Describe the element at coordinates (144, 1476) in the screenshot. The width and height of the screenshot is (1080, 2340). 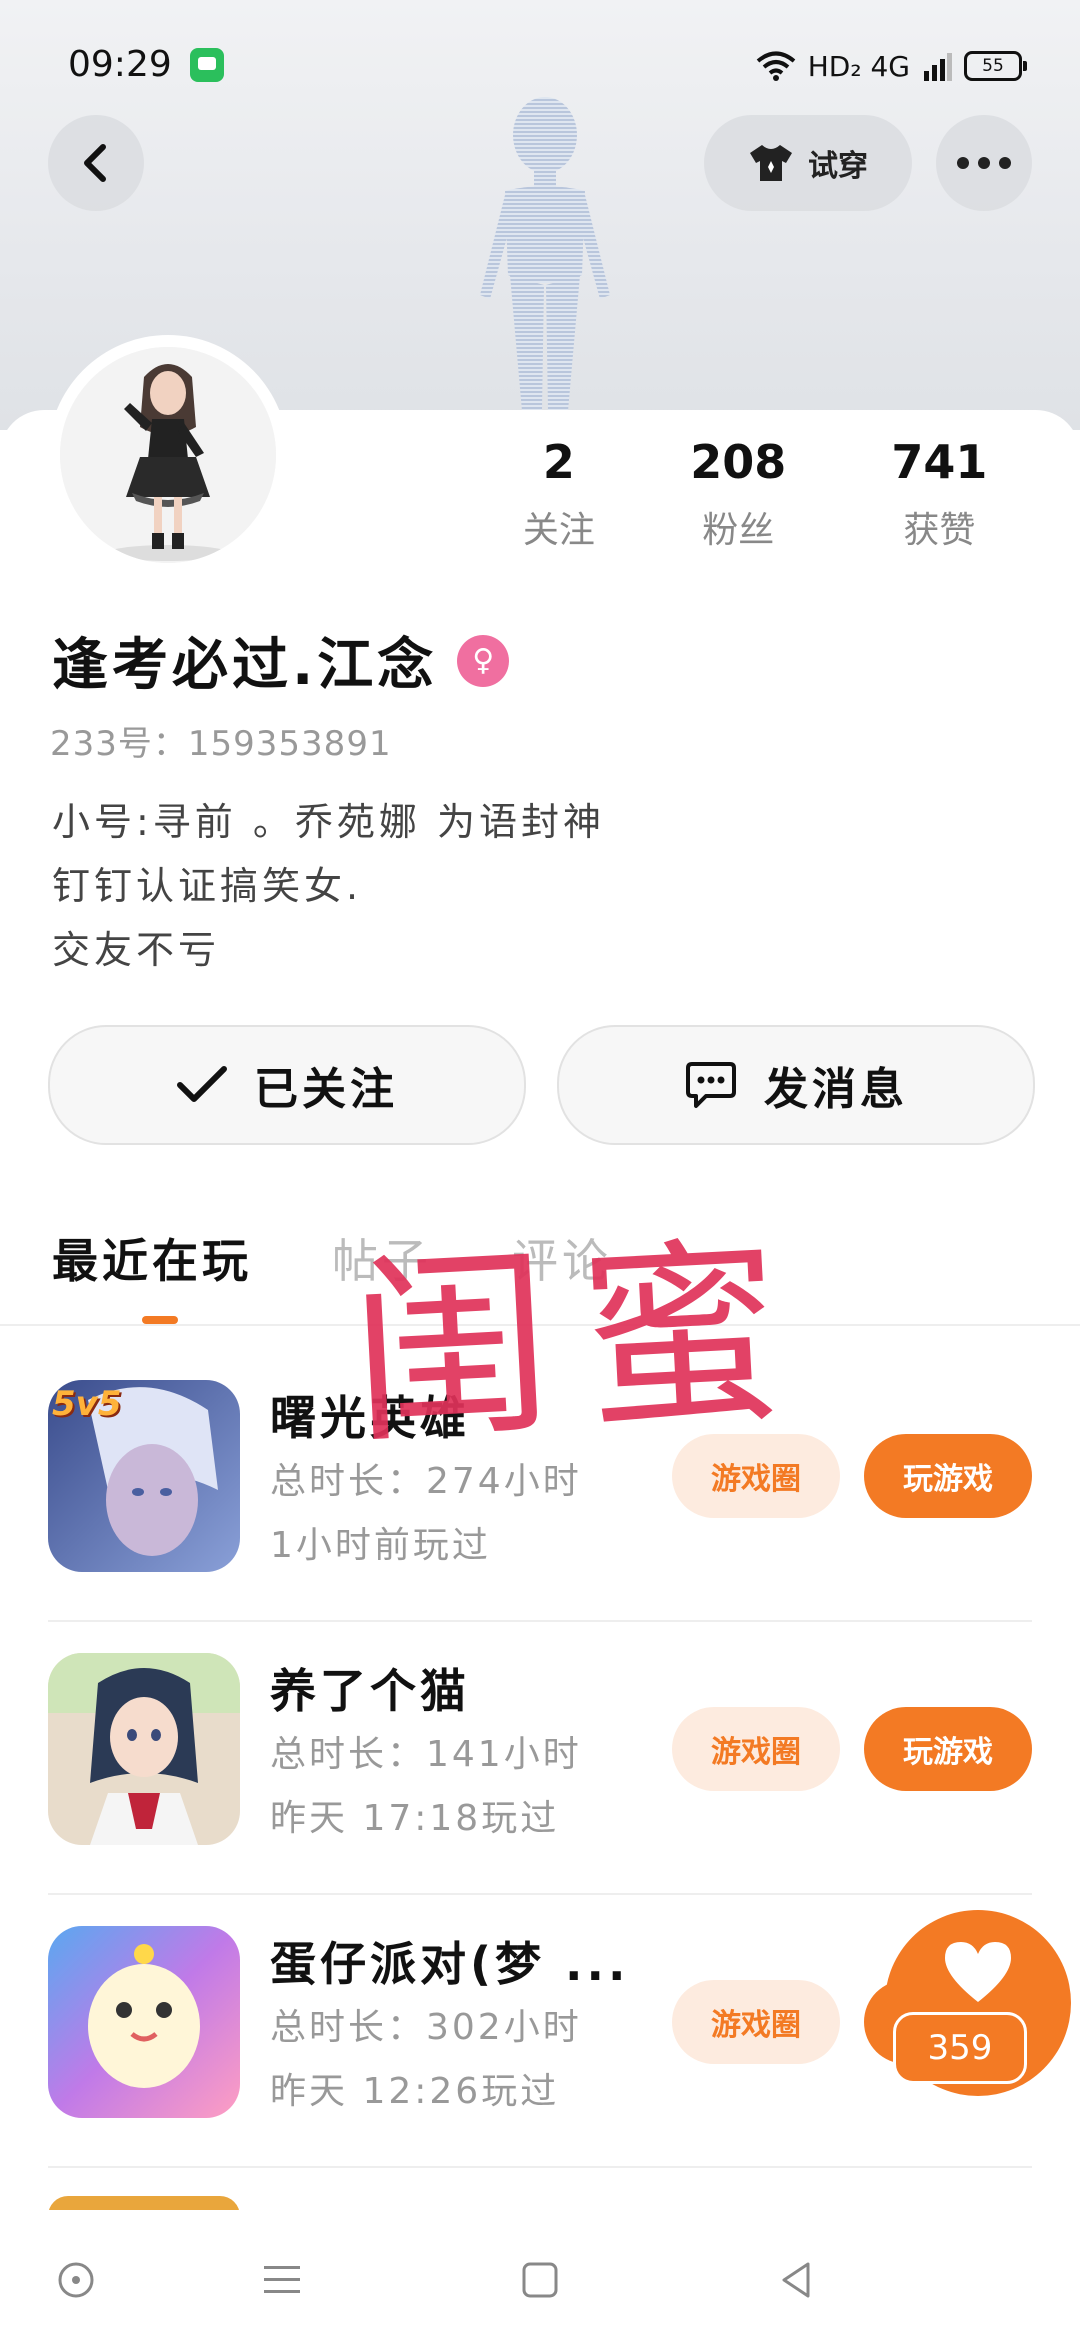
I see `game-icon-dawn-heroes: 5v5` at that location.